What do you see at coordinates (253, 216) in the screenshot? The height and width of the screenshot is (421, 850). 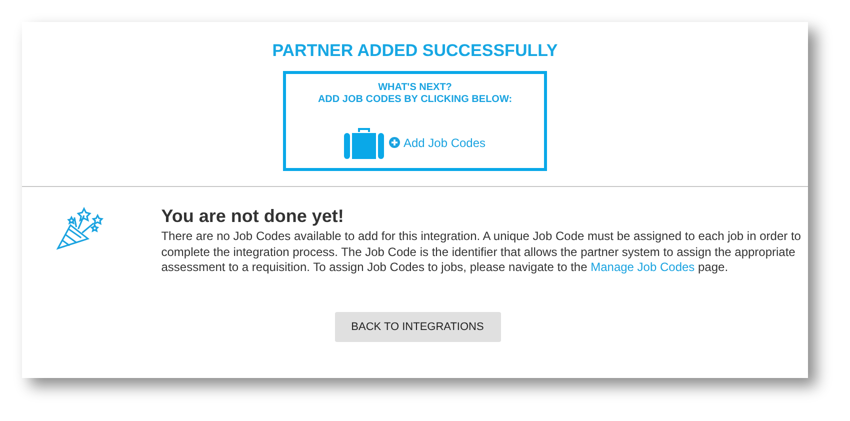 I see `notice-heading: You are not done yet!` at bounding box center [253, 216].